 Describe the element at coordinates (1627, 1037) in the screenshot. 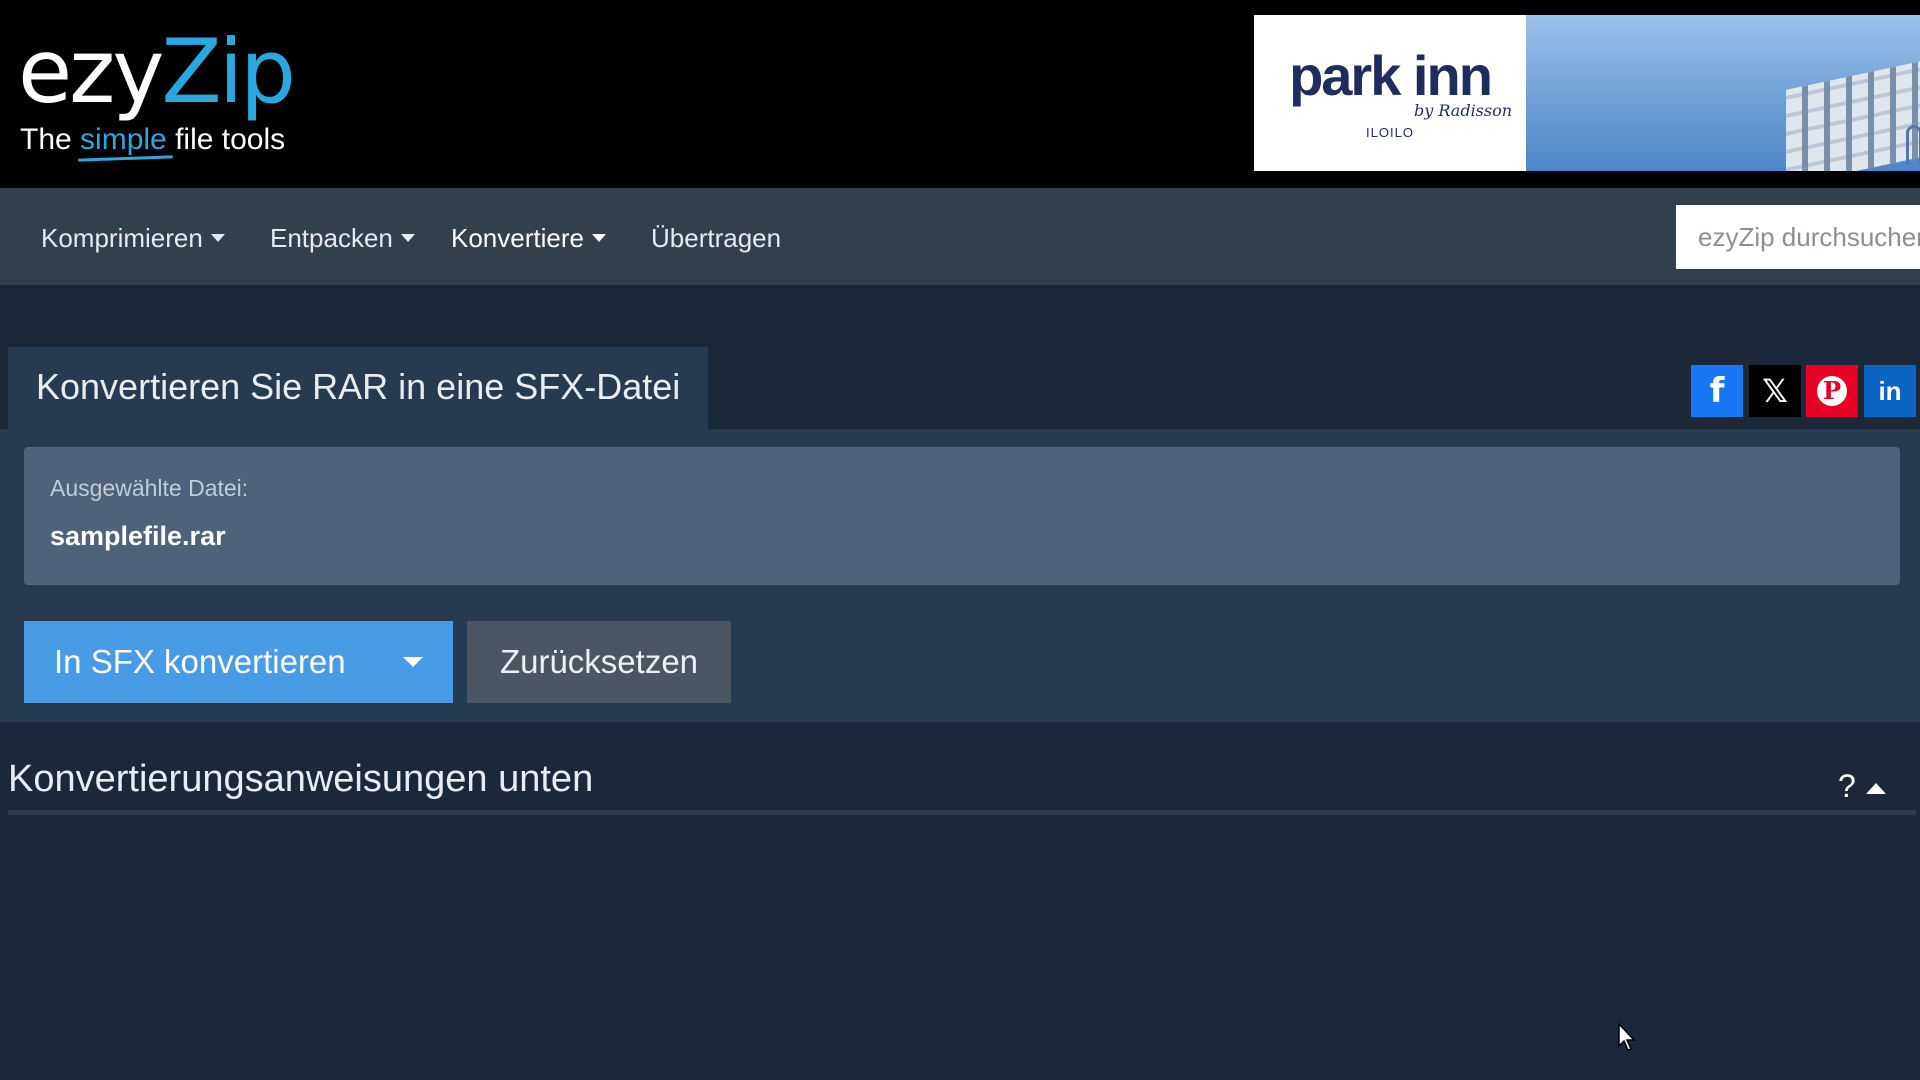

I see `mouse-cursor-icon` at that location.